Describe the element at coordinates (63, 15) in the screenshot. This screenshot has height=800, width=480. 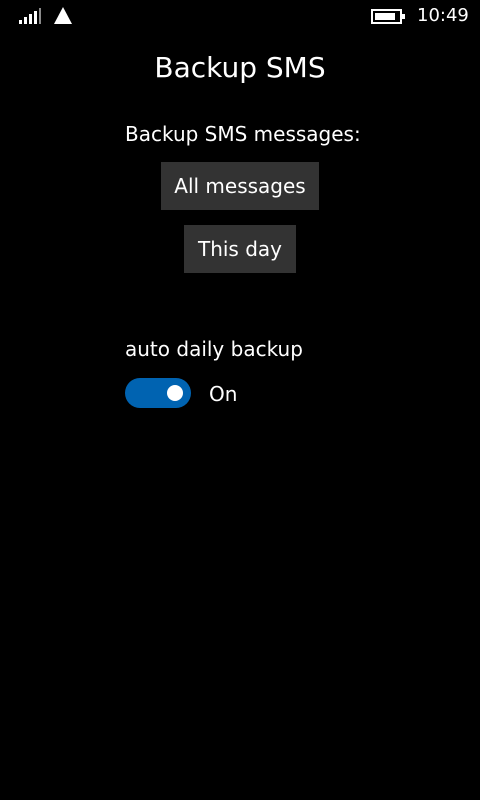
I see `network-icon` at that location.